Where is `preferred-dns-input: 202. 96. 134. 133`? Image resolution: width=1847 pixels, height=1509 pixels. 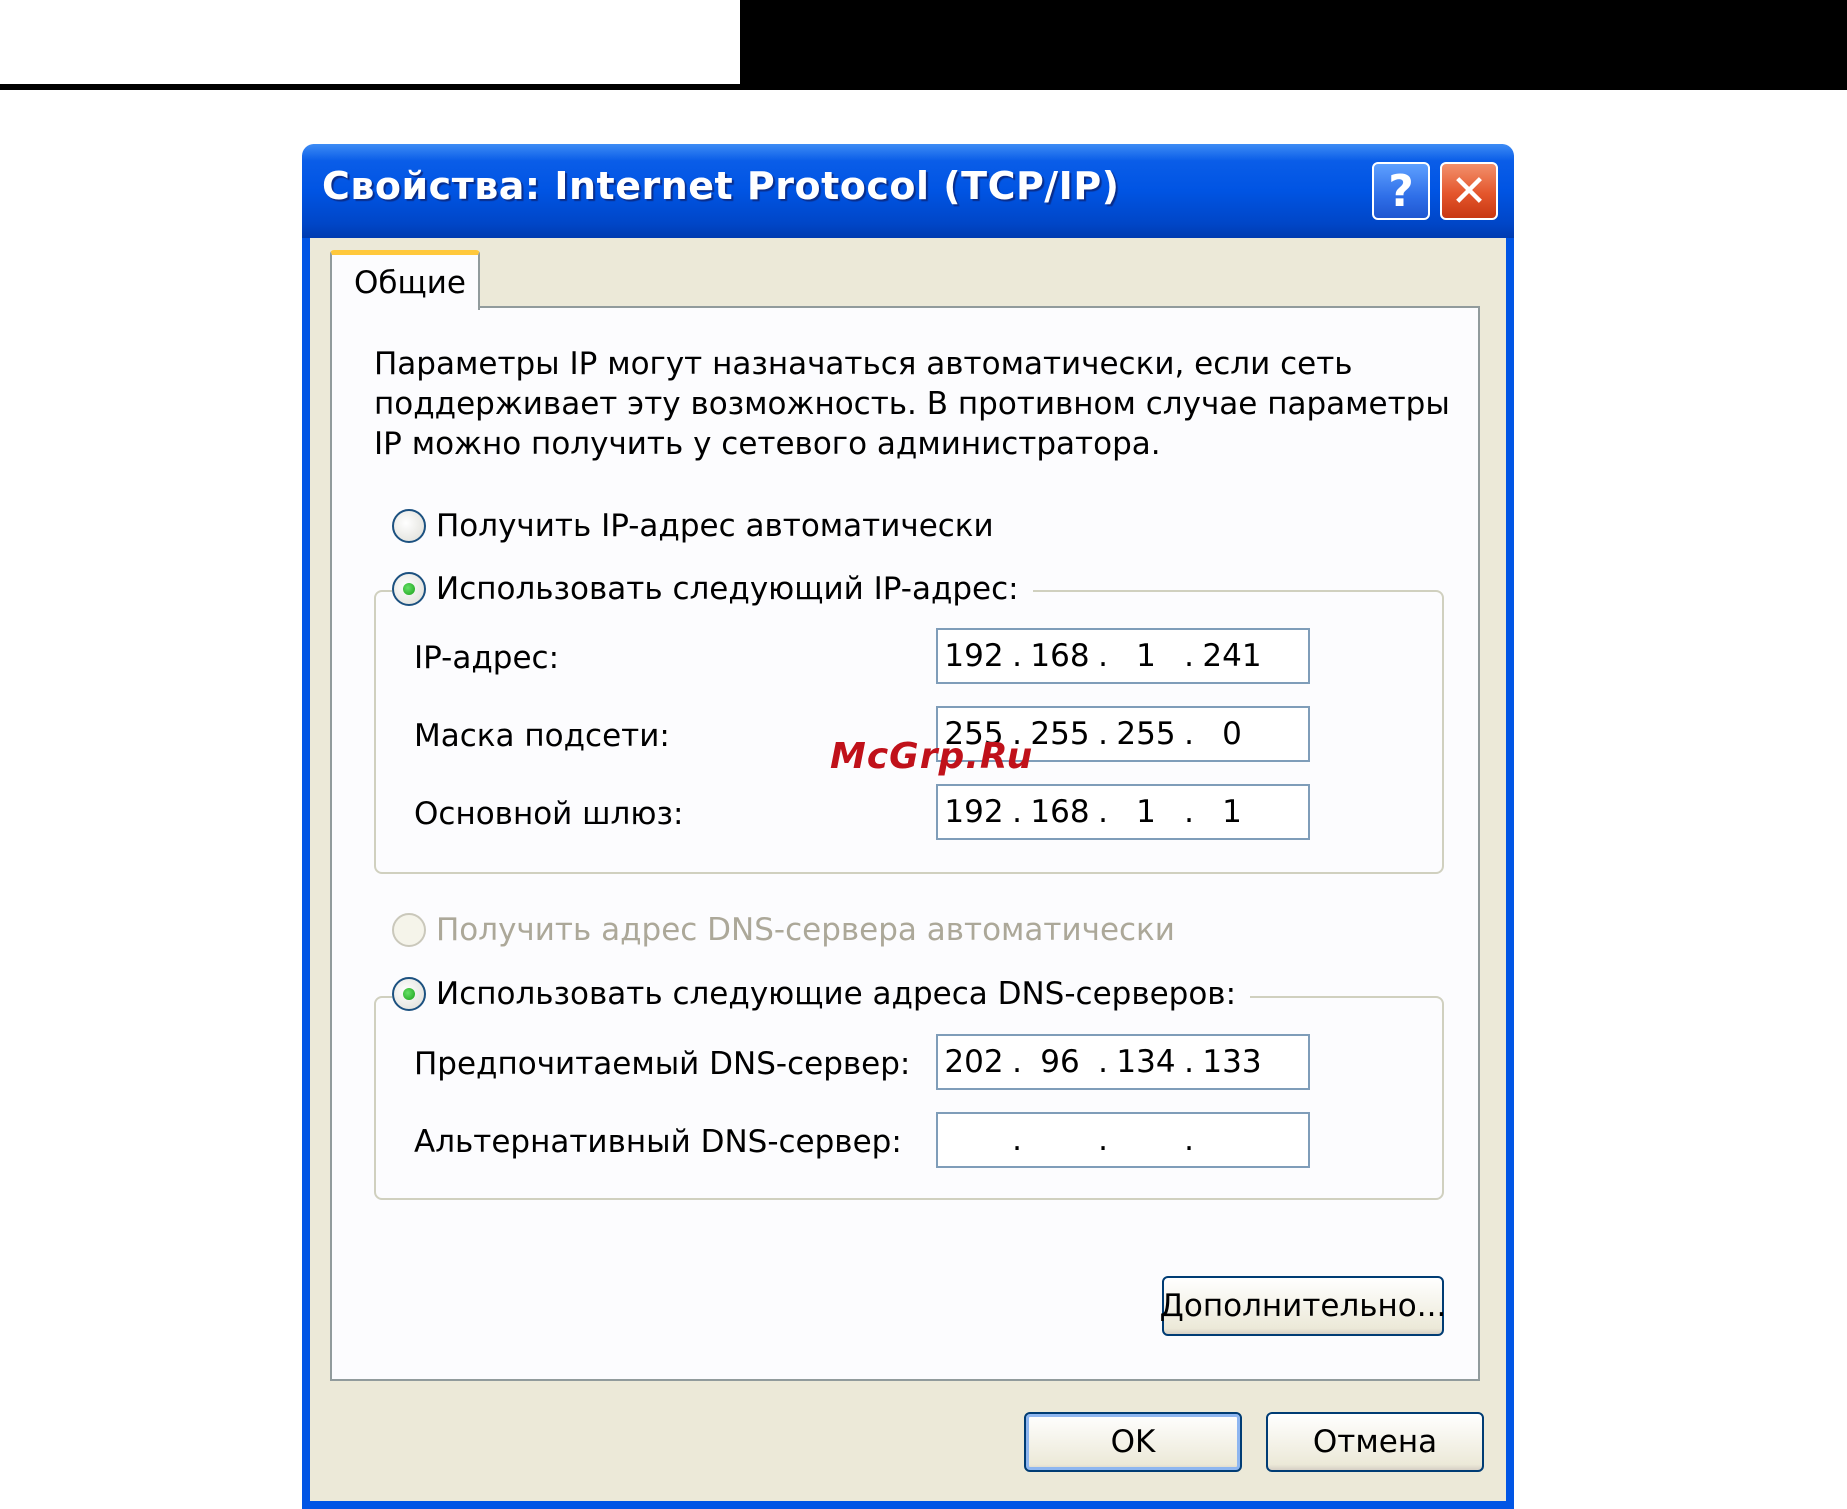
preferred-dns-input: 202. 96. 134. 133 is located at coordinates (1123, 1062).